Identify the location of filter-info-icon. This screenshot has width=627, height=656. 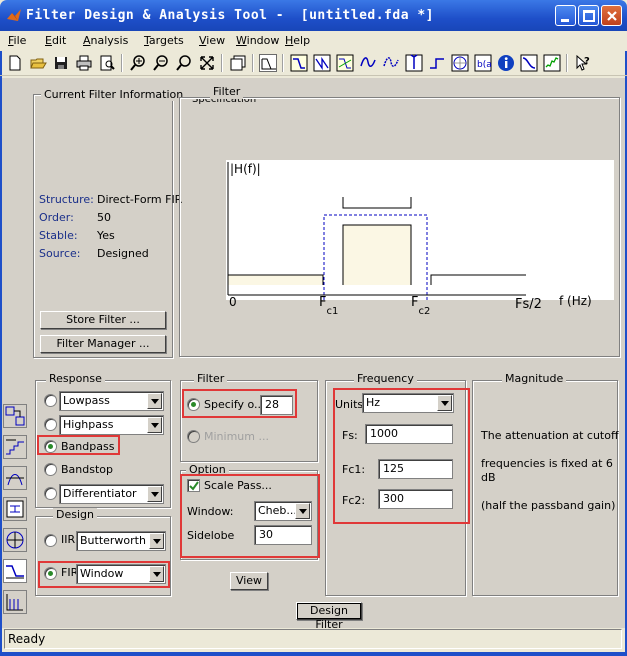
(506, 63).